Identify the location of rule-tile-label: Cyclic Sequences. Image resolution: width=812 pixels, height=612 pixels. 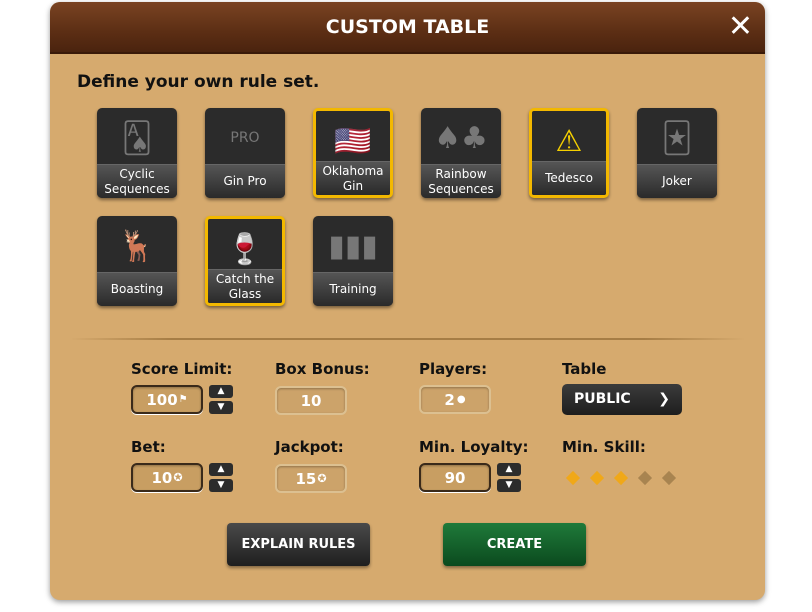
(137, 181).